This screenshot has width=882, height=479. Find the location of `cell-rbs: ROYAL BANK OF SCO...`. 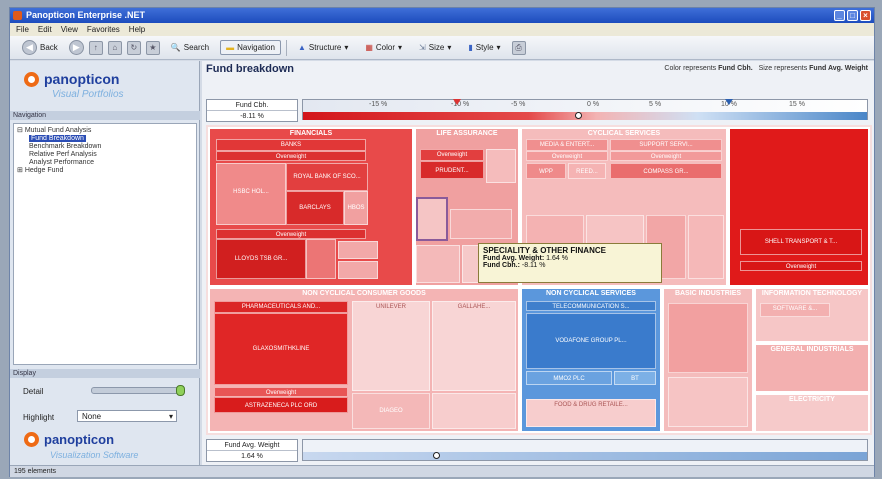

cell-rbs: ROYAL BANK OF SCO... is located at coordinates (327, 177).